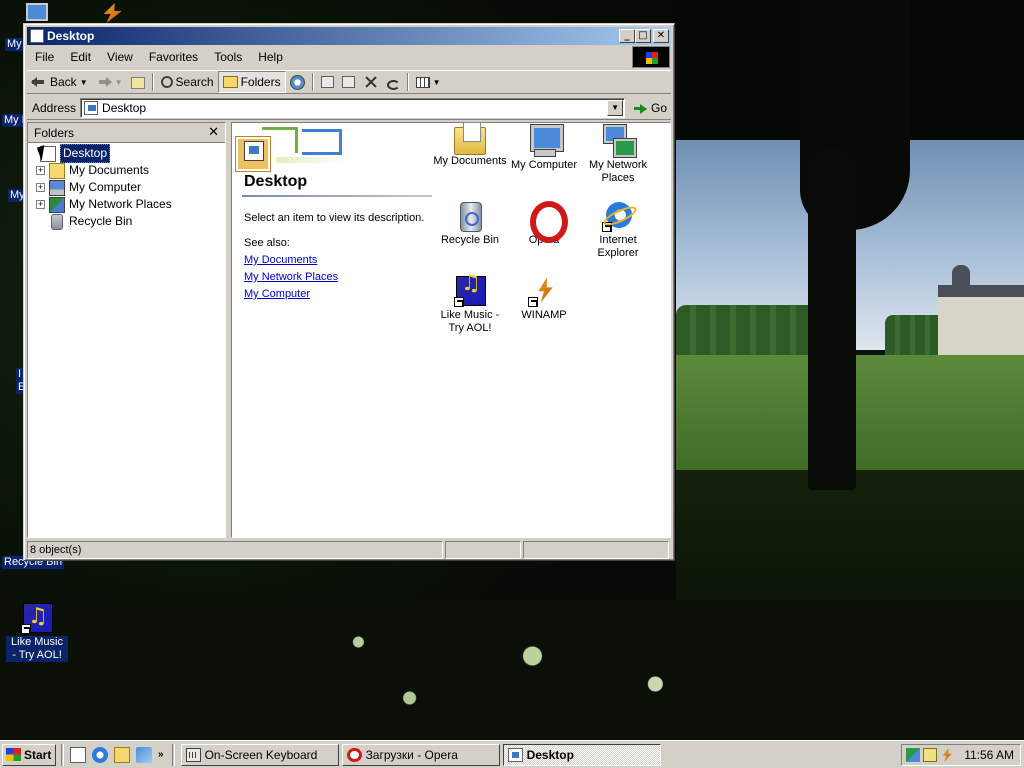  I want to click on address-bar: Address Desktop ▼ Go, so click(349, 108).